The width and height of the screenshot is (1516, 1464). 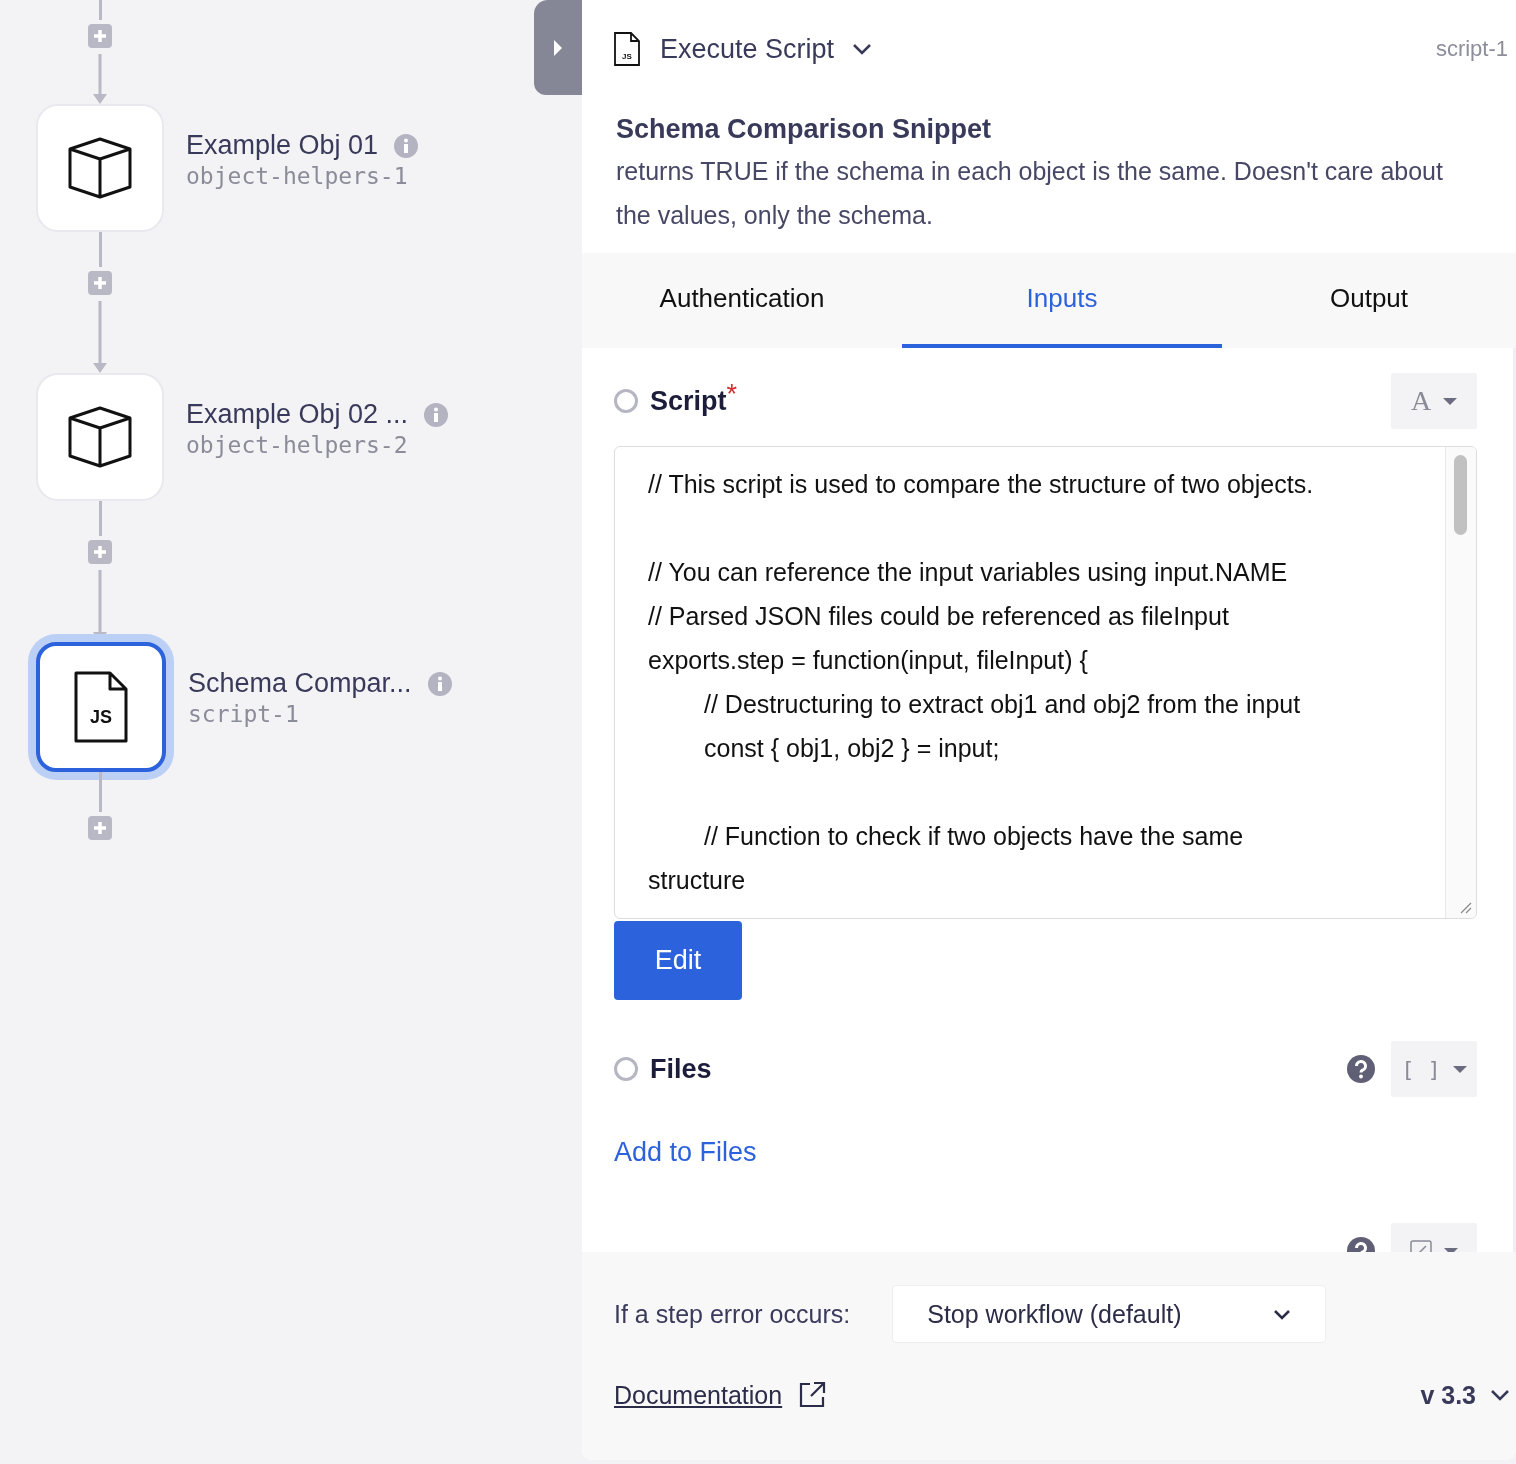 I want to click on tab: Inputs, so click(x=1062, y=300).